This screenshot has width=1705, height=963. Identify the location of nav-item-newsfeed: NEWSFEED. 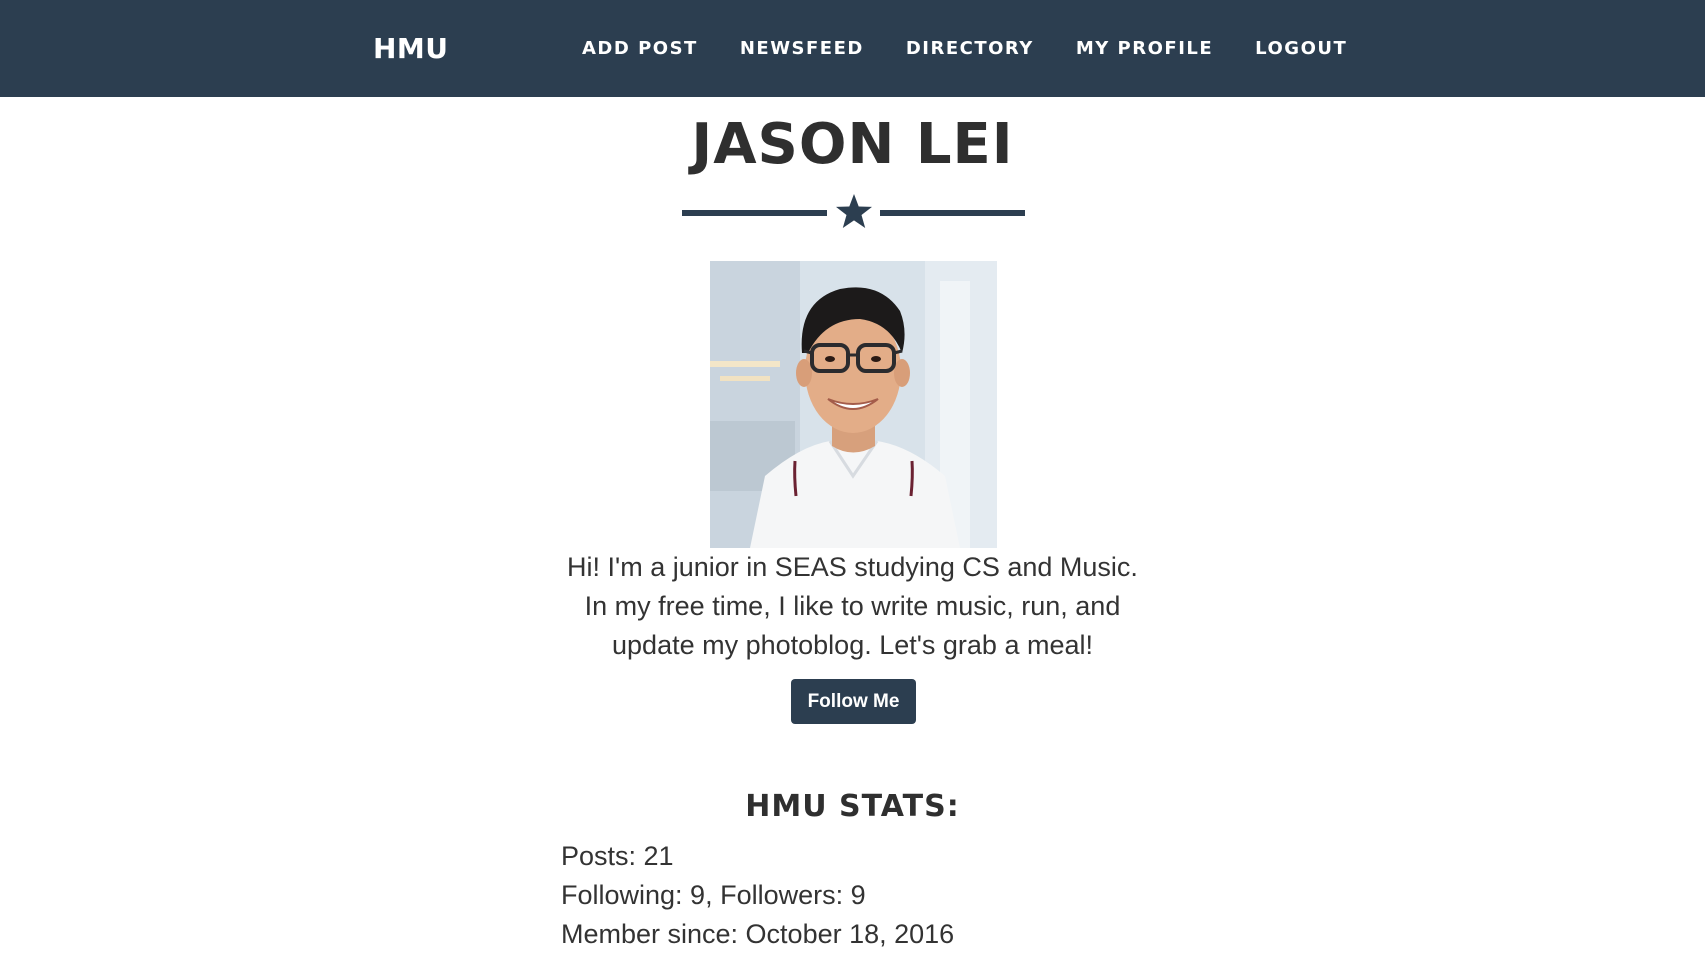
(823, 49).